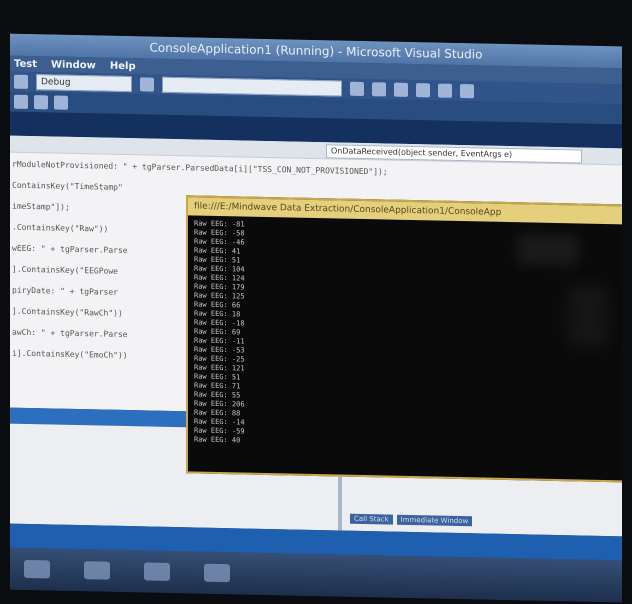 The width and height of the screenshot is (632, 604). I want to click on toolbox-icon, so click(423, 90).